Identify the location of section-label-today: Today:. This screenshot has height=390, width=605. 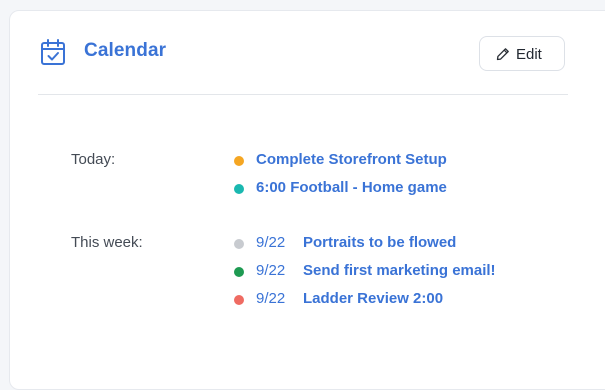
(93, 159).